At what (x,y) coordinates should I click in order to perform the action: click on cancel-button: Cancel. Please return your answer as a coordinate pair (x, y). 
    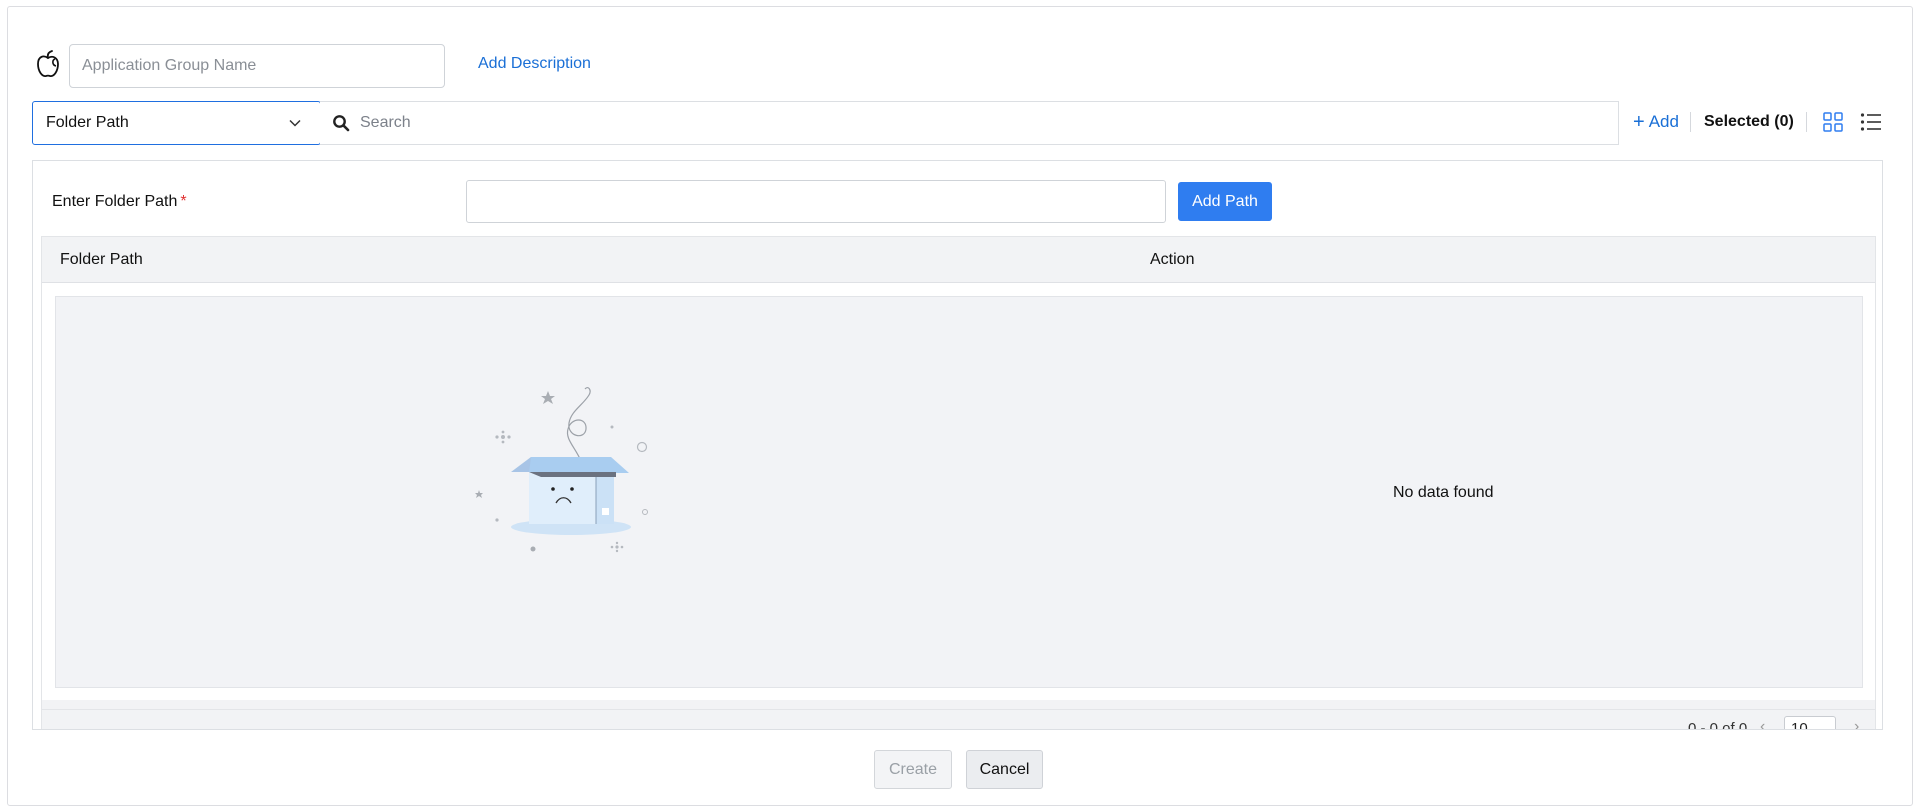
    Looking at the image, I should click on (1004, 769).